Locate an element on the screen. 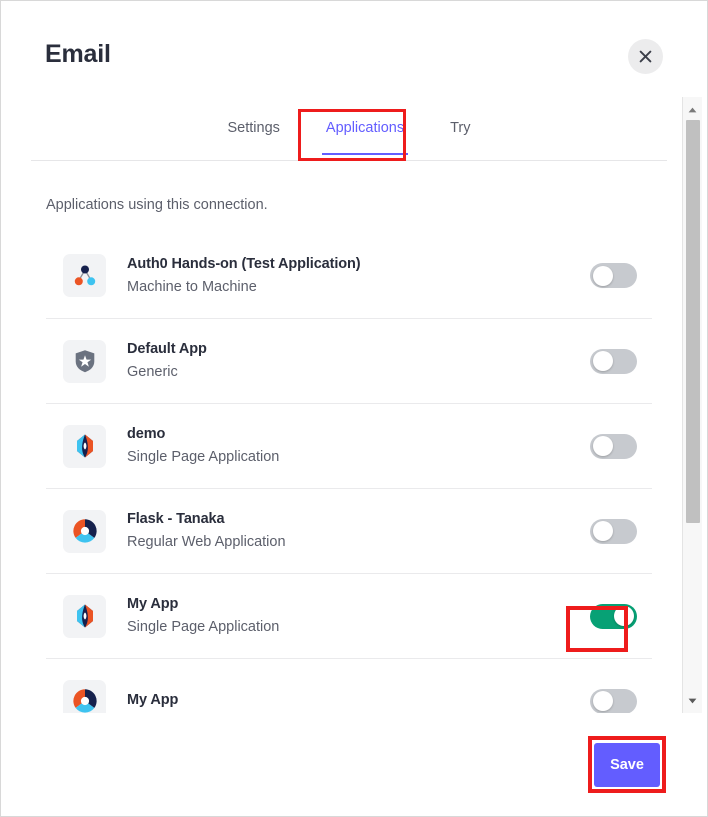 This screenshot has height=817, width=708. table-row: My App Single Page Application is located at coordinates (349, 615).